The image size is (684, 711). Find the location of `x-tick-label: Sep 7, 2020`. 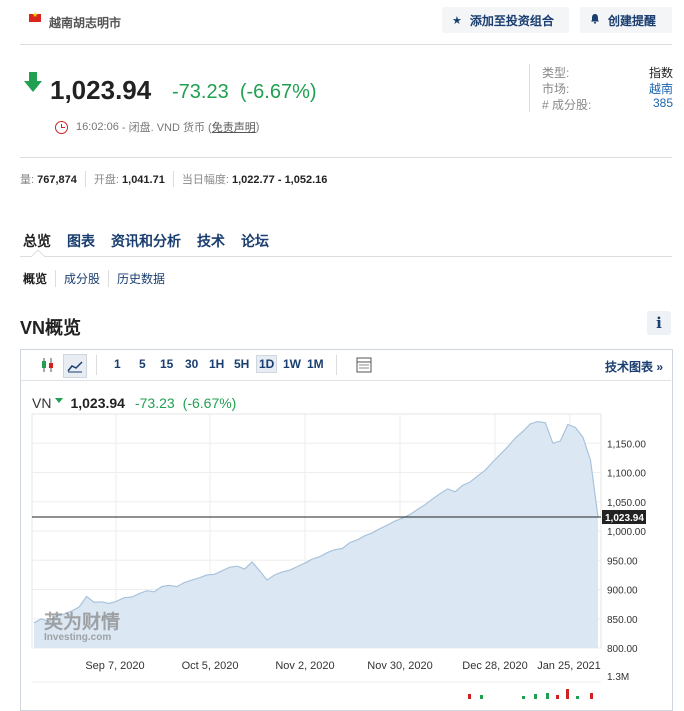

x-tick-label: Sep 7, 2020 is located at coordinates (114, 666).